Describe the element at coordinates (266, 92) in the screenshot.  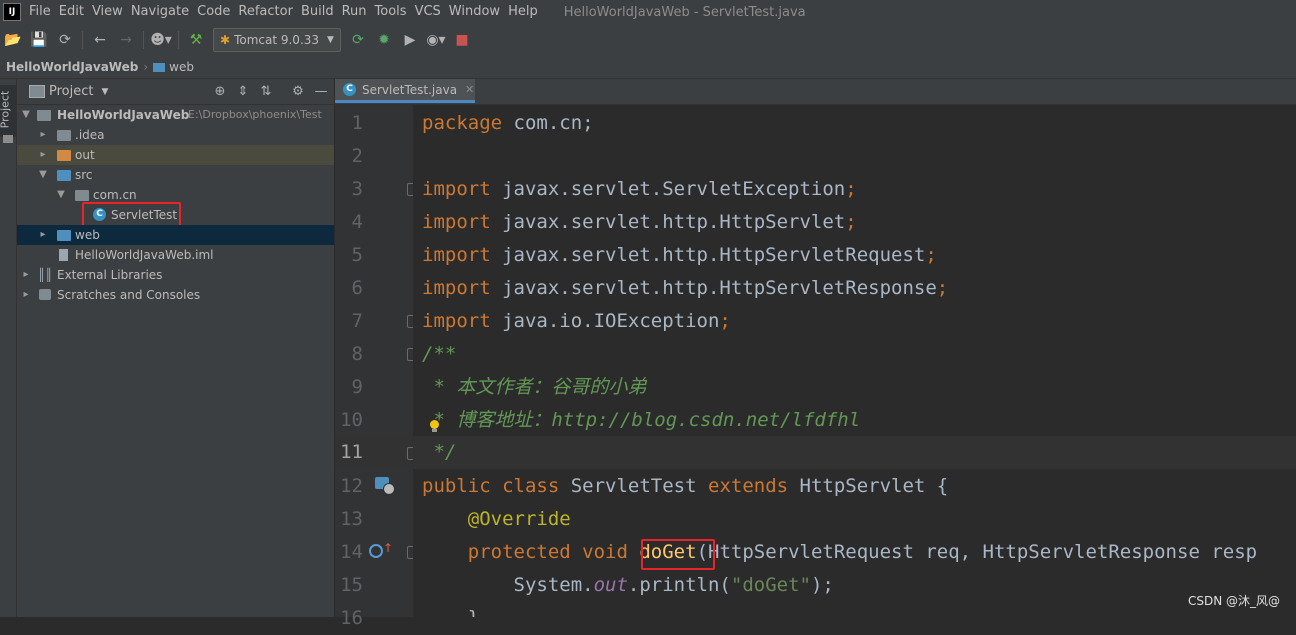
I see `collapse-all-icon: ⇅` at that location.